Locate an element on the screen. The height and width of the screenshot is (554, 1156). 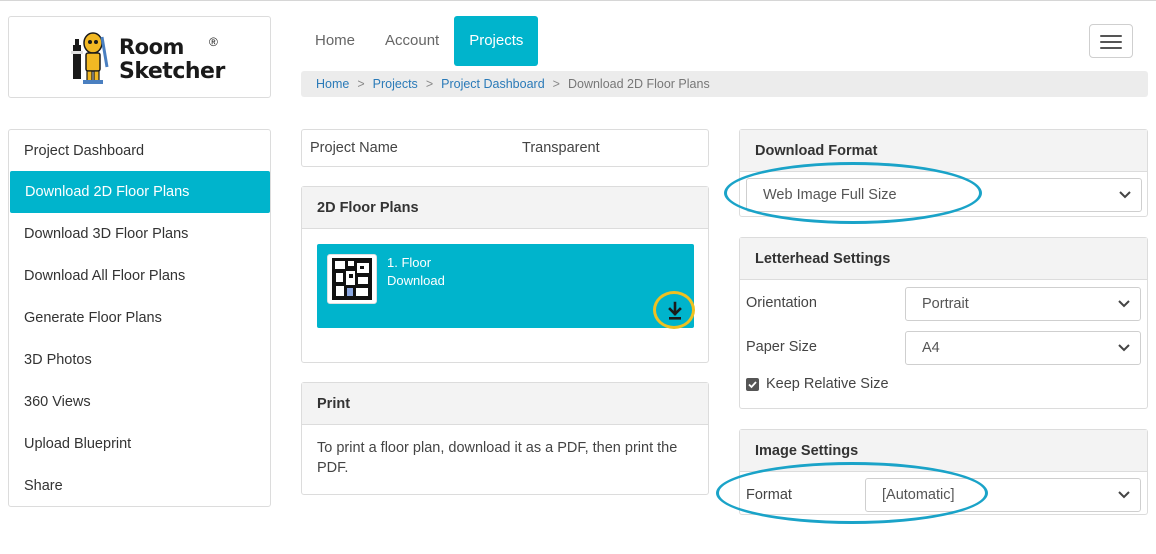
top-border is located at coordinates (578, 0).